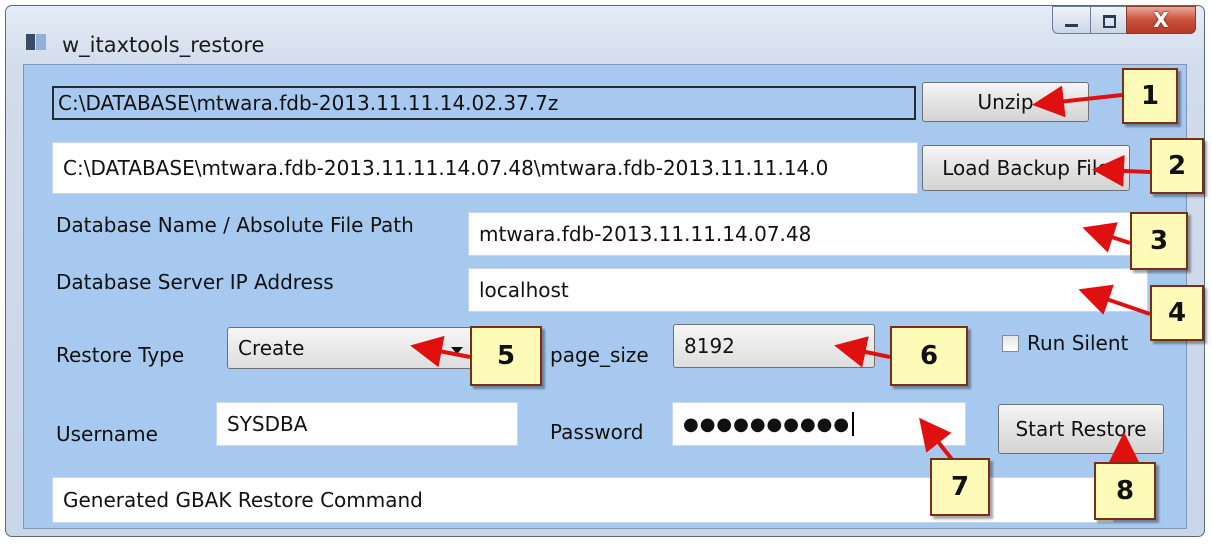 The image size is (1212, 544). What do you see at coordinates (774, 346) in the screenshot?
I see `page-size-select: 8192` at bounding box center [774, 346].